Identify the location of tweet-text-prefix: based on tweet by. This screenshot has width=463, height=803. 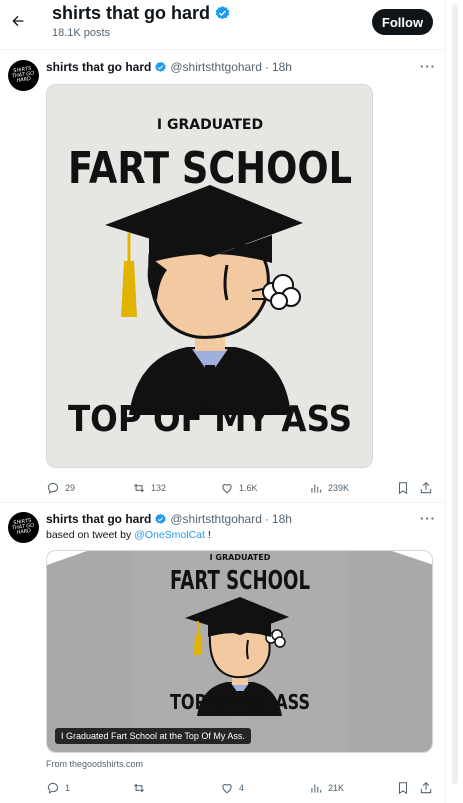
(90, 535).